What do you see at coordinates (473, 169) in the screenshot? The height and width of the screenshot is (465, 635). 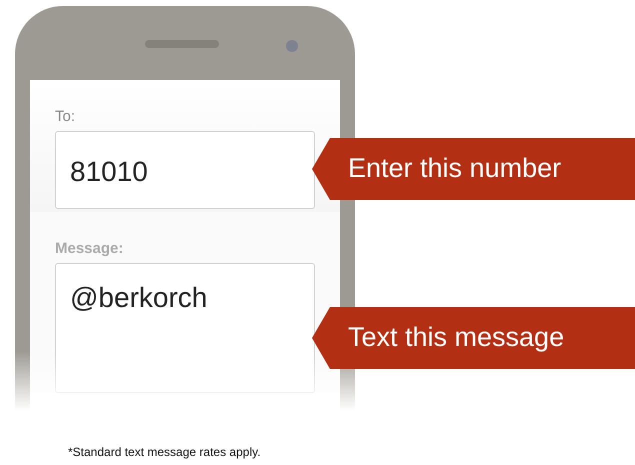 I see `callout-banner: Enter this number` at bounding box center [473, 169].